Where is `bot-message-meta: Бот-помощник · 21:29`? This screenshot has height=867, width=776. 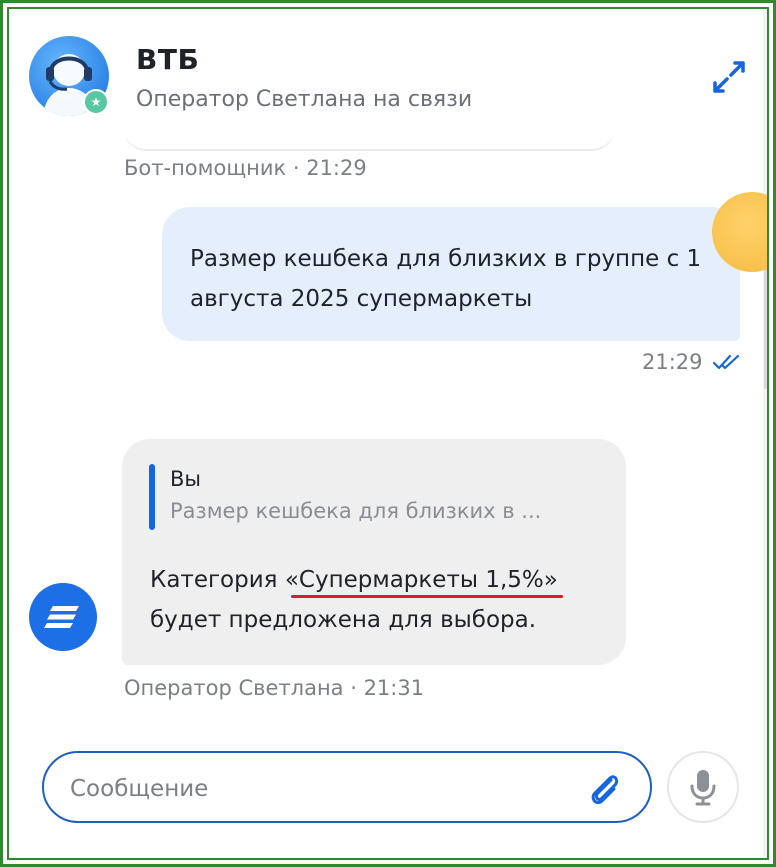
bot-message-meta: Бот-помощник · 21:29 is located at coordinates (245, 168).